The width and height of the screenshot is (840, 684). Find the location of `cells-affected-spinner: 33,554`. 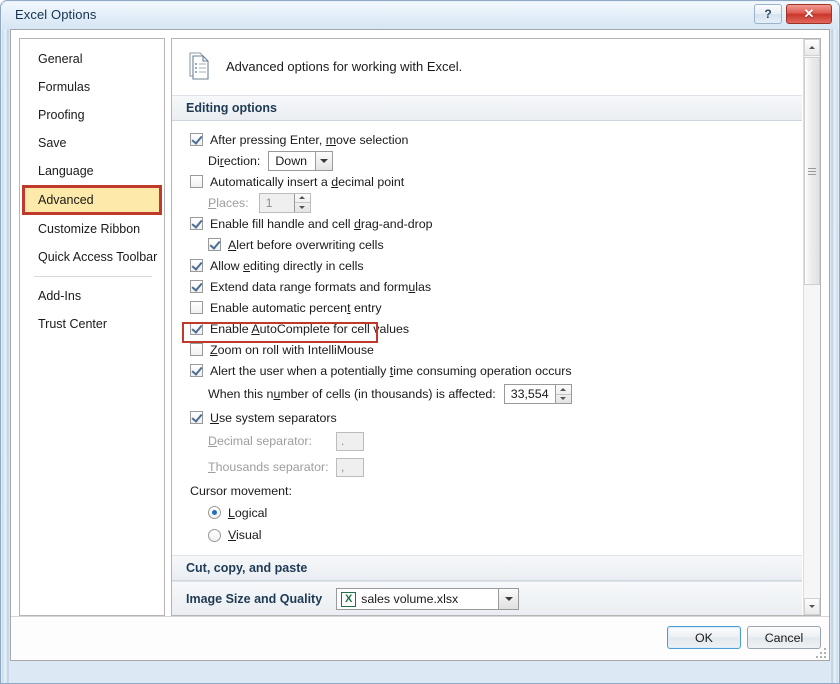

cells-affected-spinner: 33,554 is located at coordinates (537, 394).